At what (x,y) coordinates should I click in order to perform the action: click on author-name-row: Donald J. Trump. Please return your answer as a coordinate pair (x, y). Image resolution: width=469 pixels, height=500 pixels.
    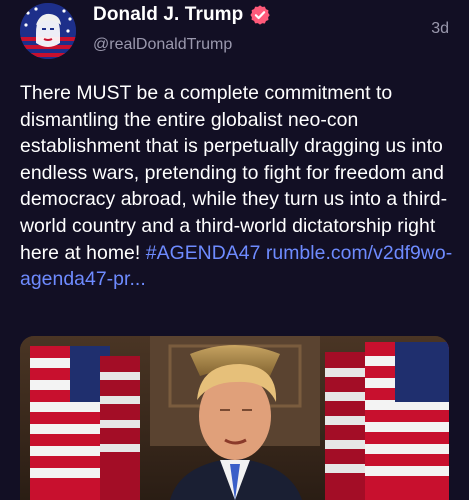
    Looking at the image, I should click on (182, 15).